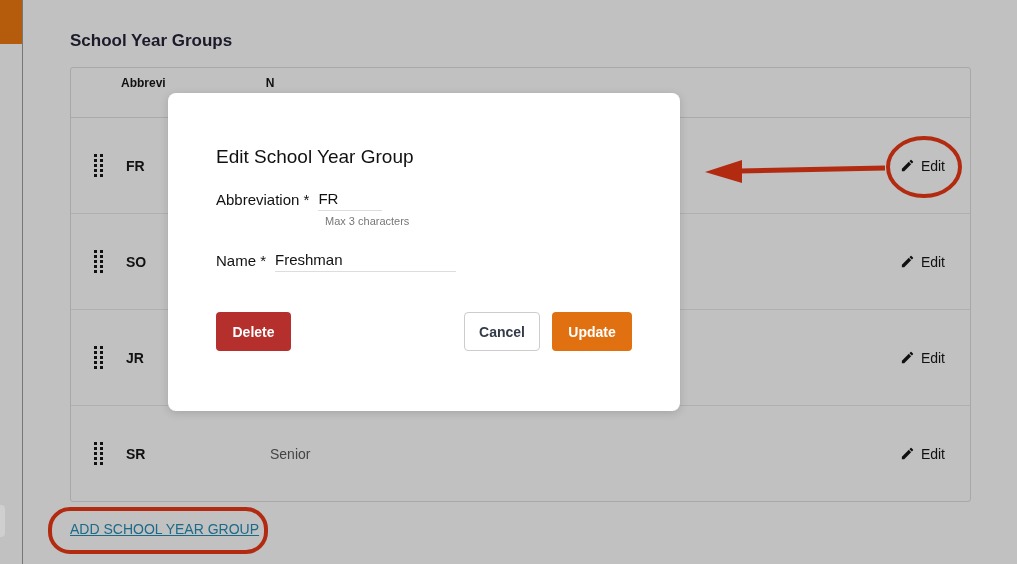 This screenshot has height=564, width=1017. I want to click on table-cell: SR, so click(136, 453).